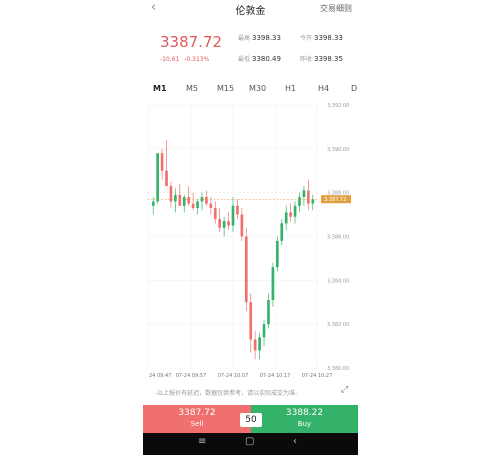 The height and width of the screenshot is (455, 500). Describe the element at coordinates (197, 413) in the screenshot. I see `sell-price: 3387.72` at that location.